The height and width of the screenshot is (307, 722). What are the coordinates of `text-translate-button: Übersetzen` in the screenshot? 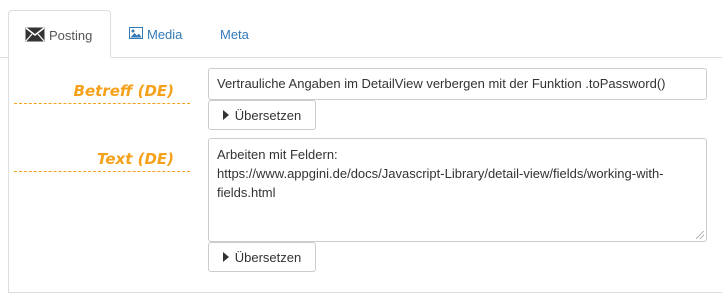 It's located at (262, 257).